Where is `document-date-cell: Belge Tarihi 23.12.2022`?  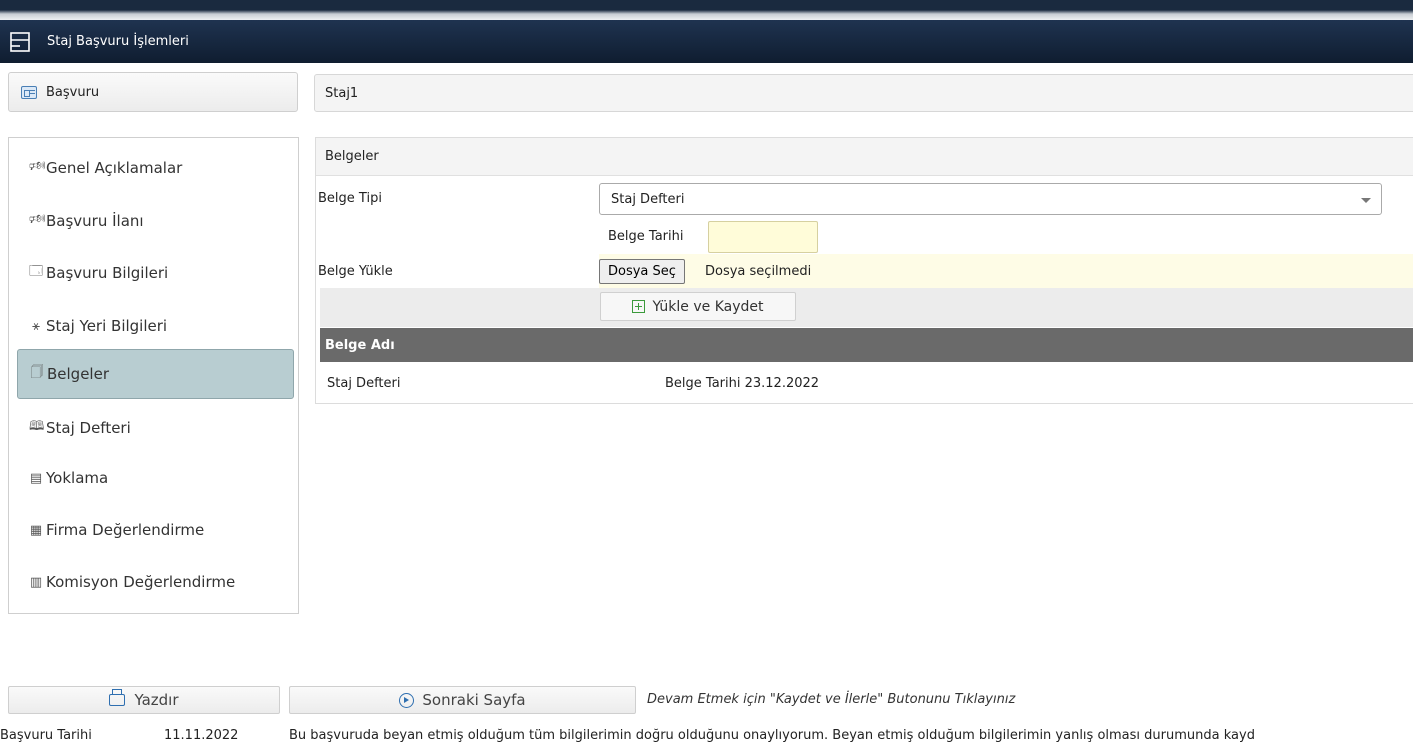 document-date-cell: Belge Tarihi 23.12.2022 is located at coordinates (742, 383).